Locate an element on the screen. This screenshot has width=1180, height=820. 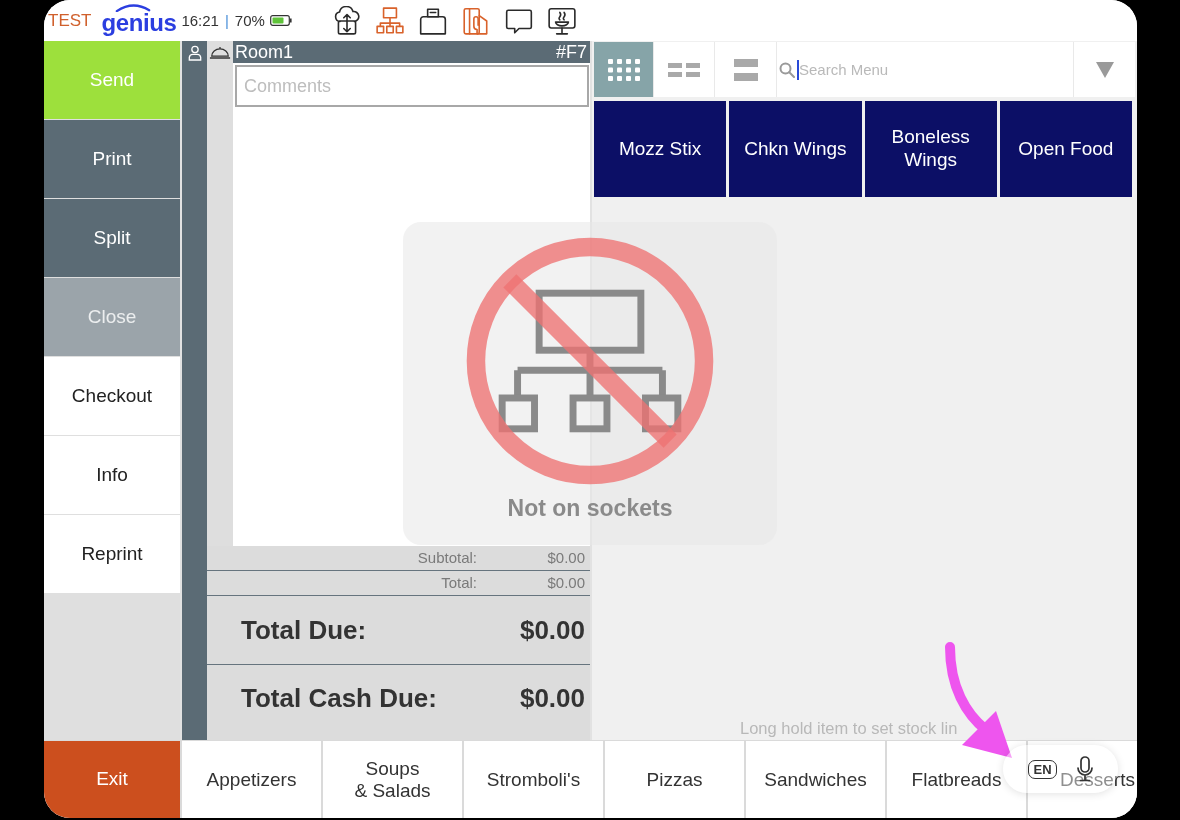
view-mode-button is located at coordinates (623, 69).